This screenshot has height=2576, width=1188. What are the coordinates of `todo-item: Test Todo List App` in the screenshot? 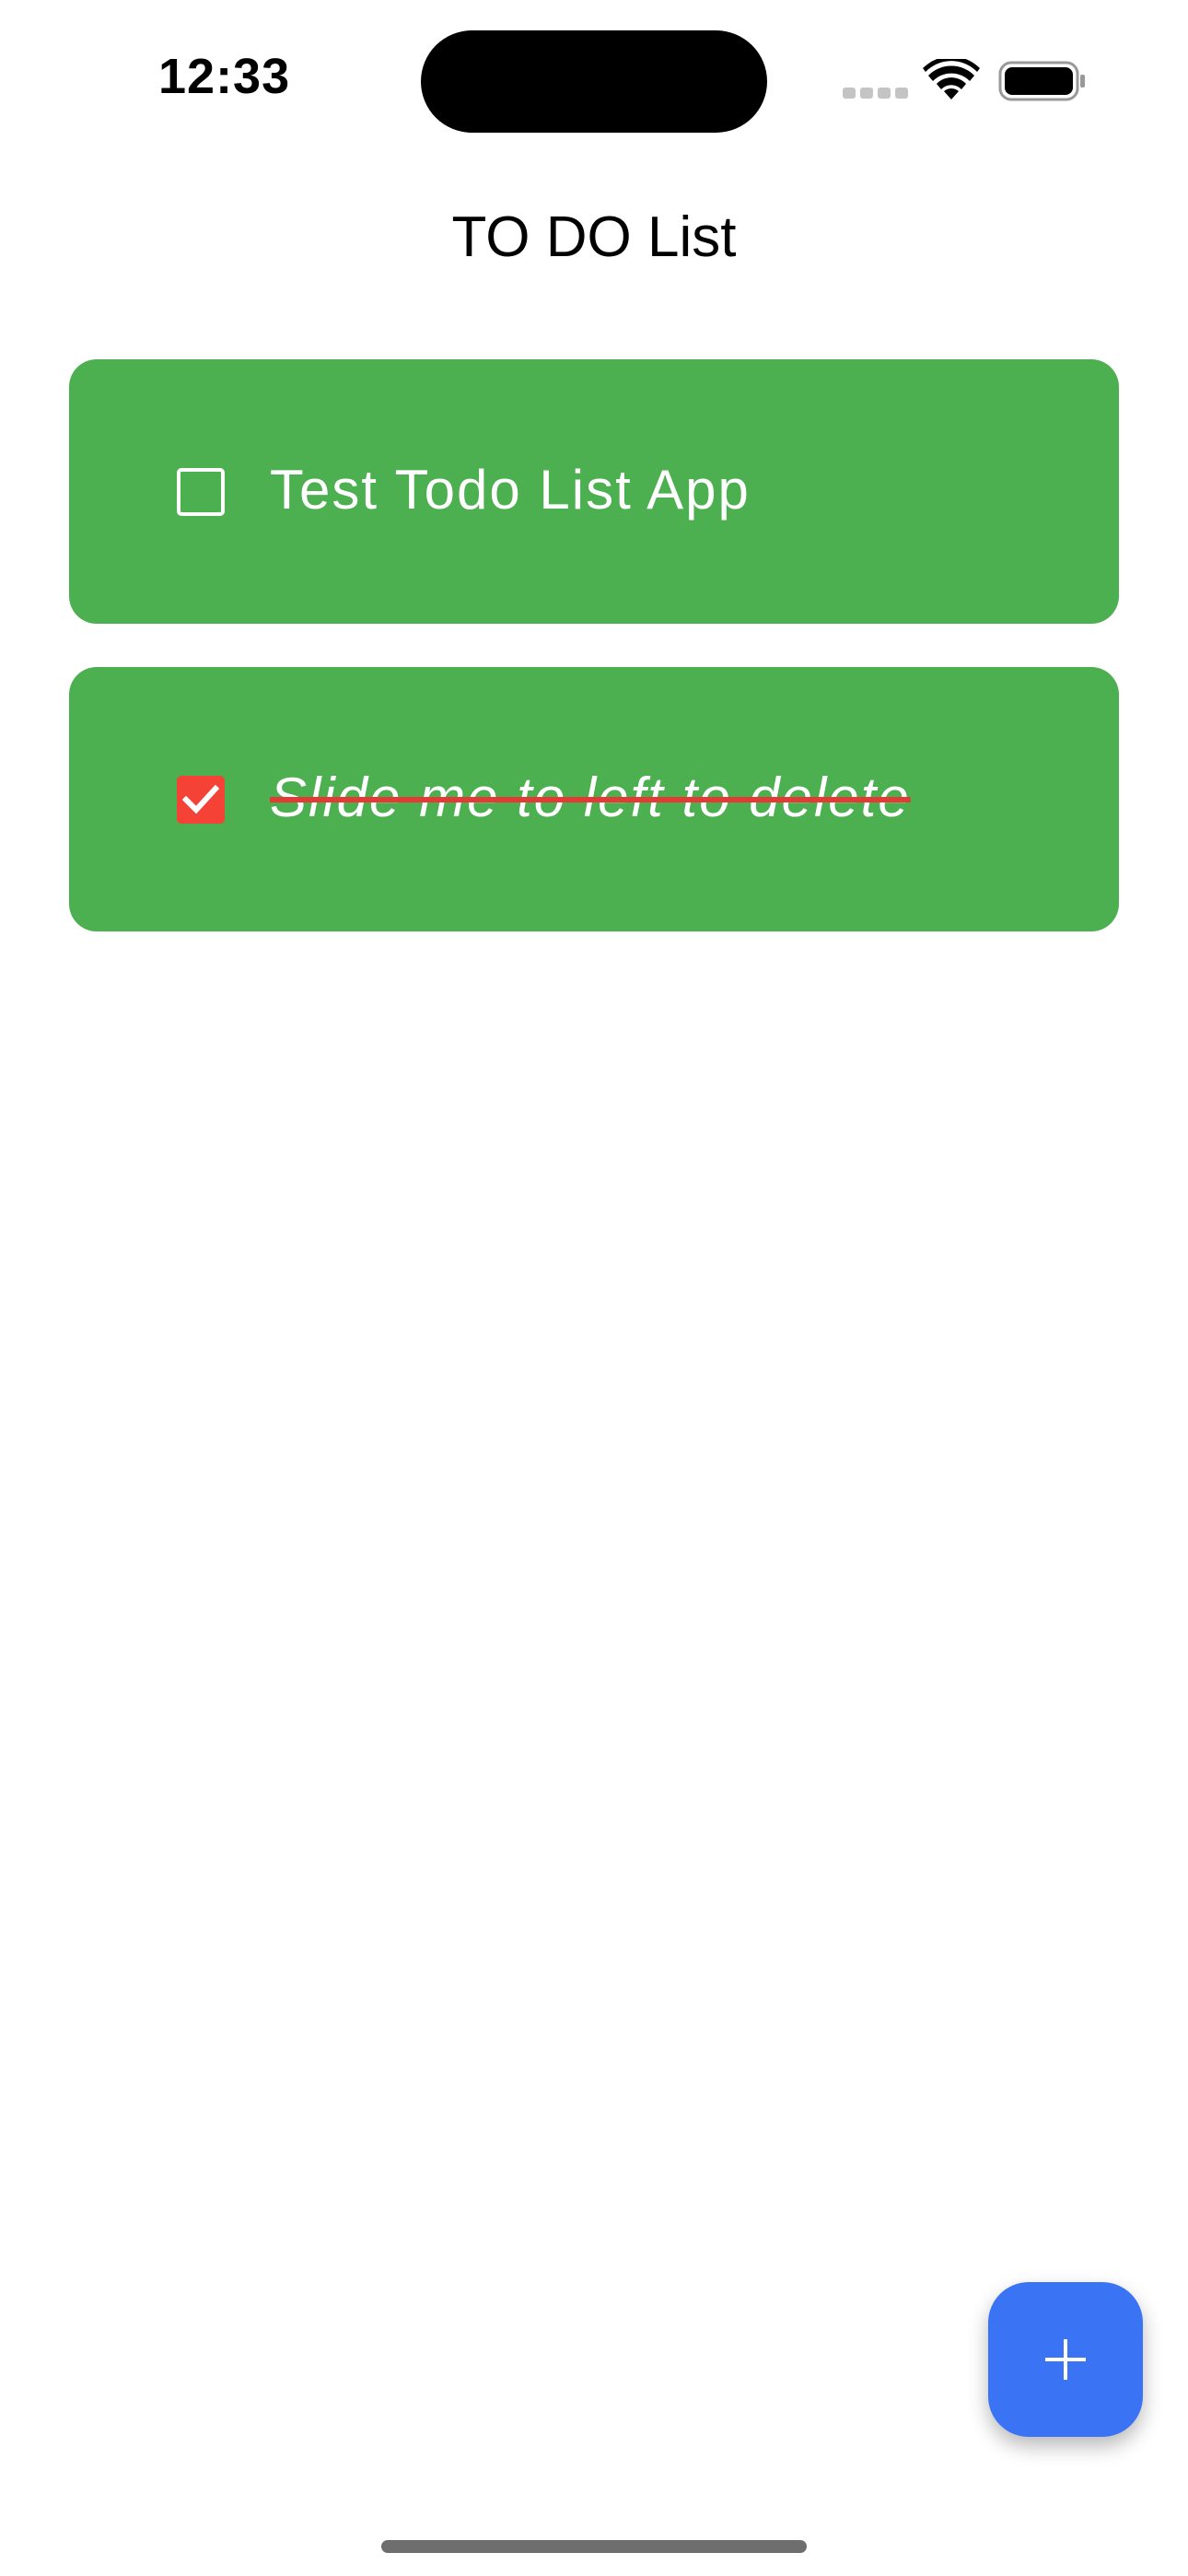 It's located at (594, 491).